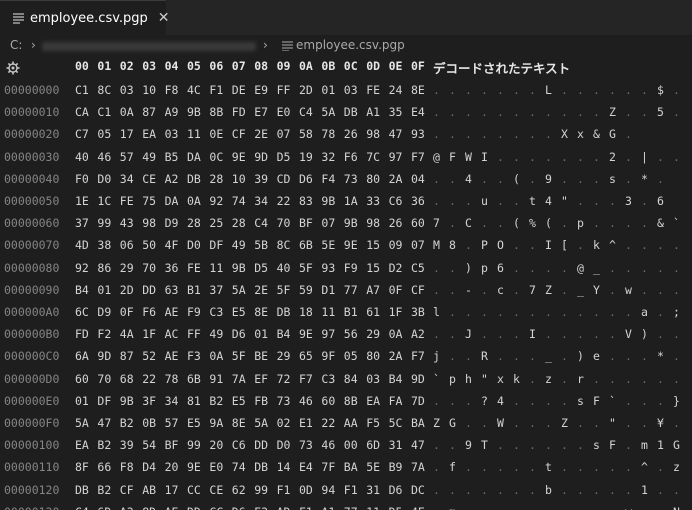  I want to click on hex-byte: 5A, so click(239, 290).